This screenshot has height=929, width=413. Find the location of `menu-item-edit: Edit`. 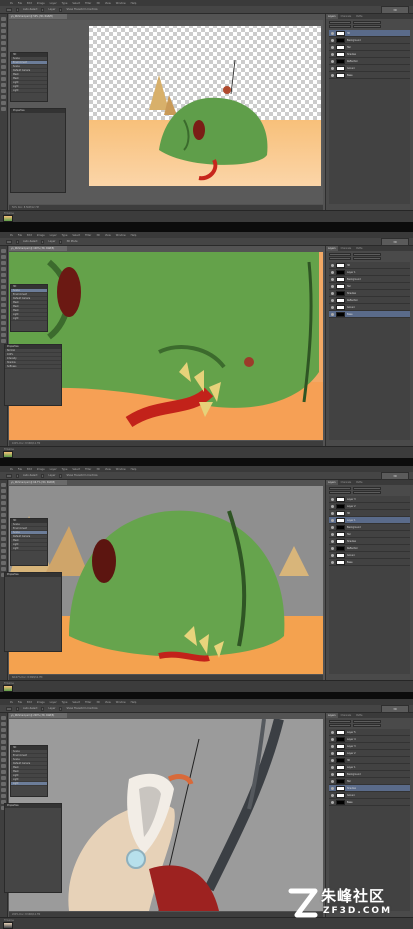

menu-item-edit: Edit is located at coordinates (29, 3).